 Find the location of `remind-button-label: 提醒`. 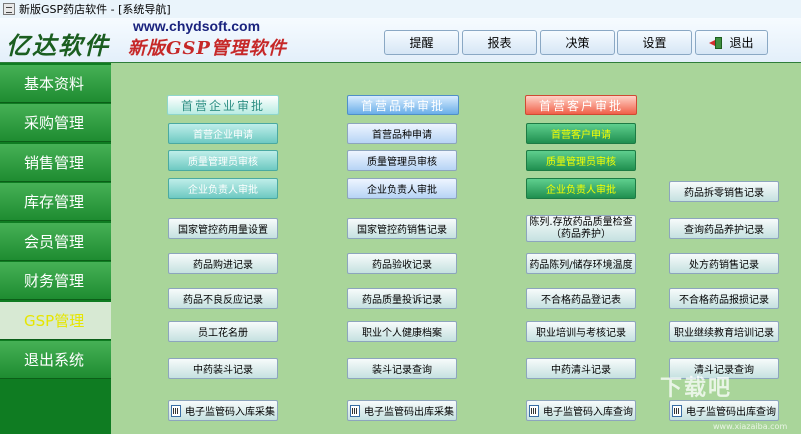

remind-button-label: 提醒 is located at coordinates (421, 43).